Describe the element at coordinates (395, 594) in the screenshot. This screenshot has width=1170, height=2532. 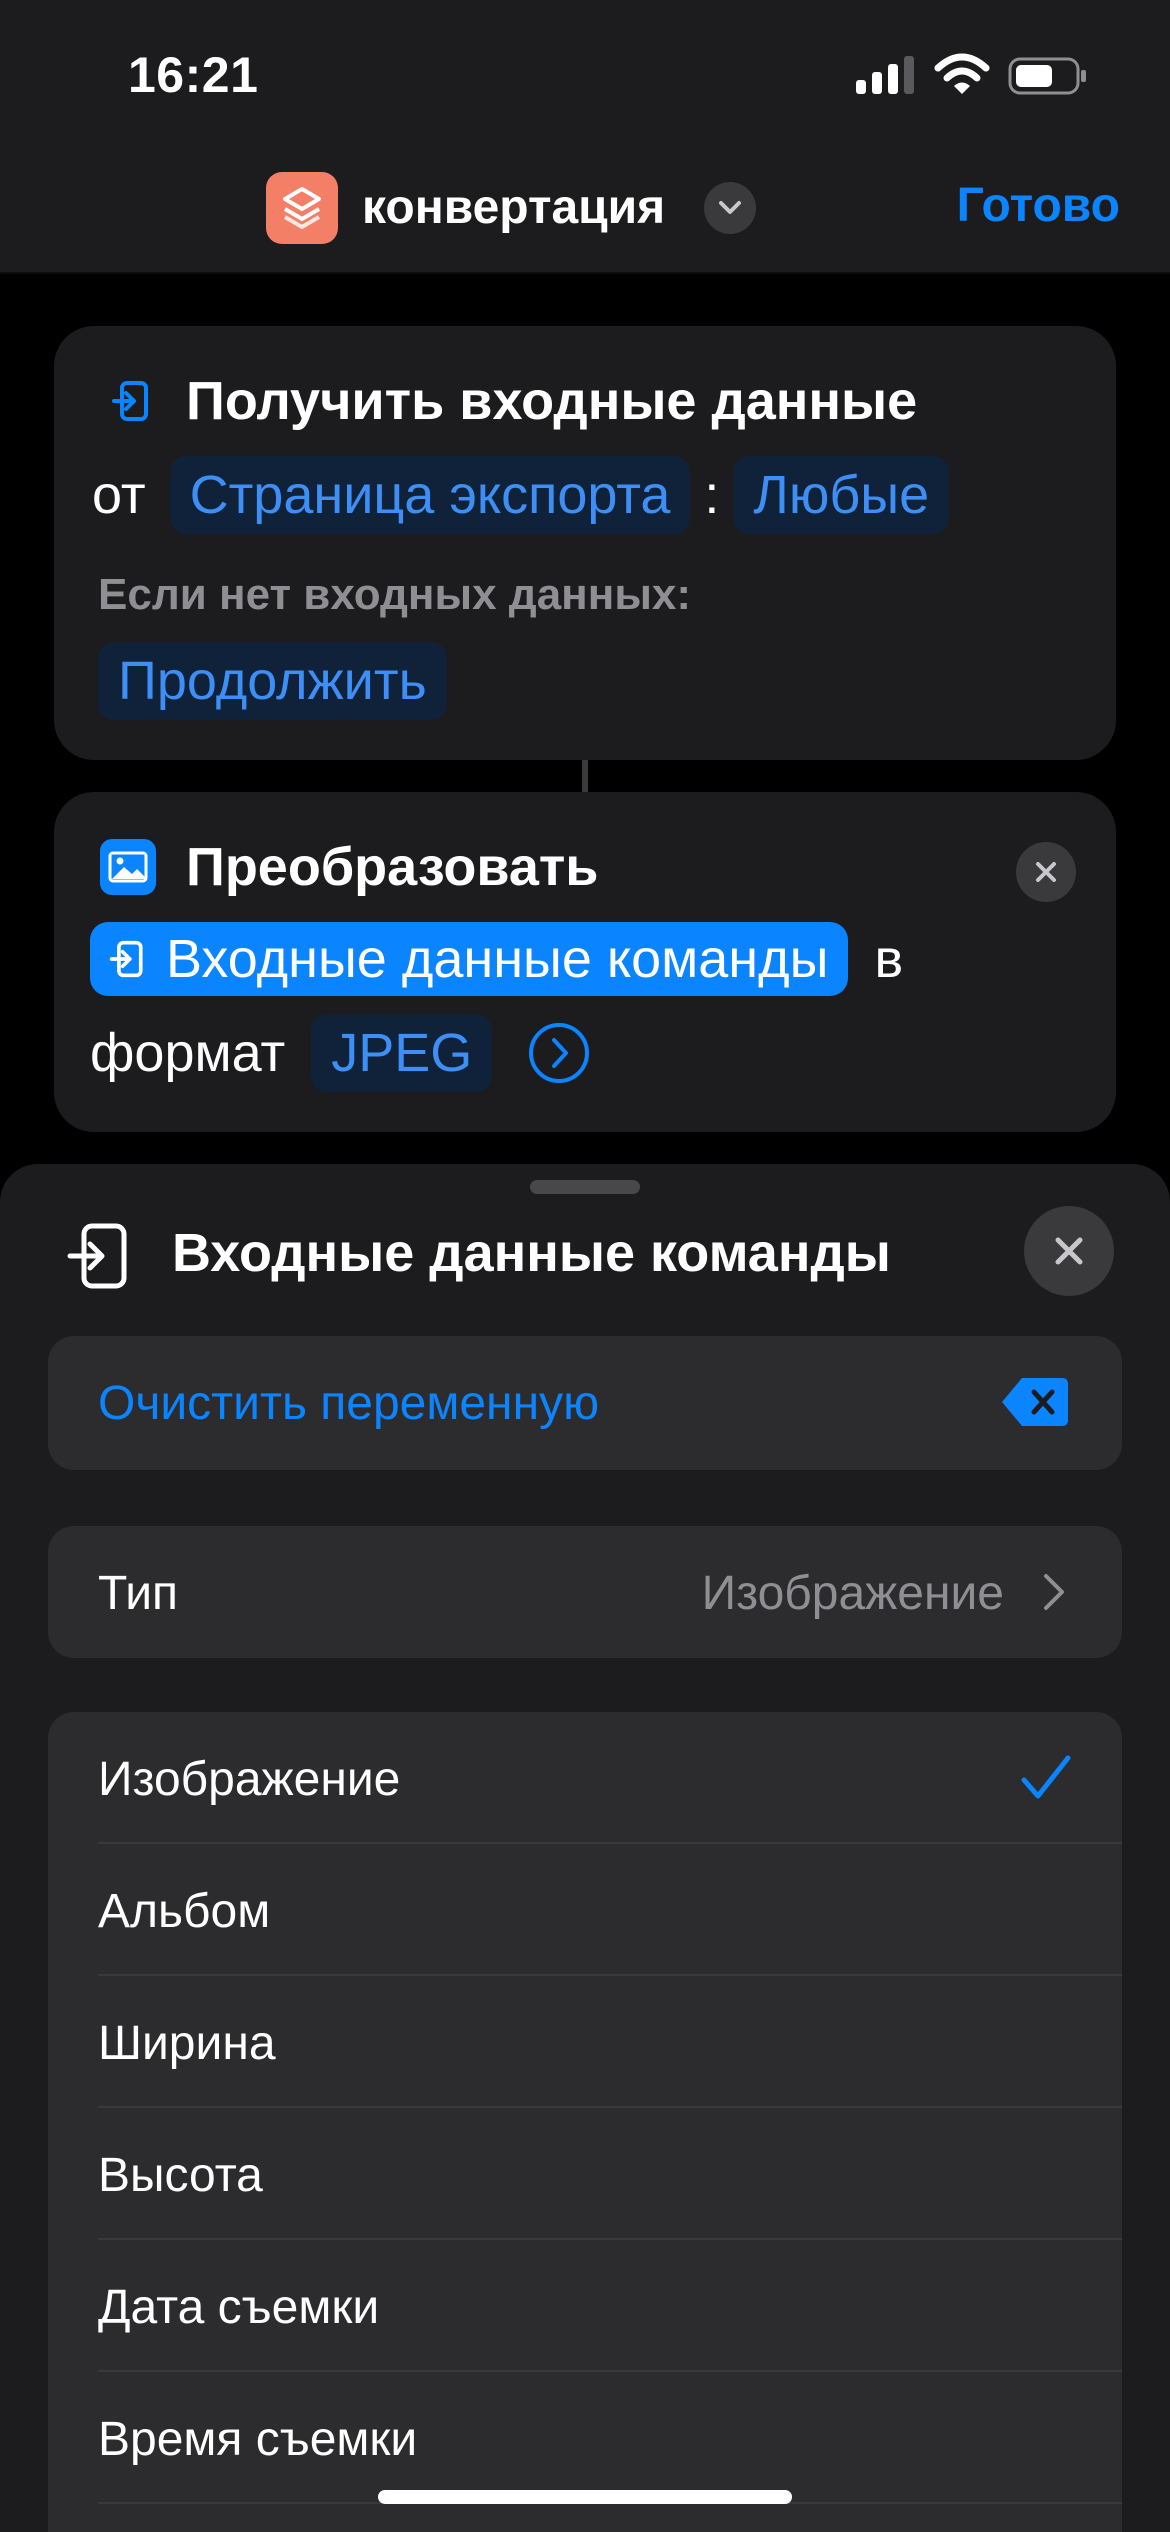
I see `if-none-label: Если нет входных данных:` at that location.